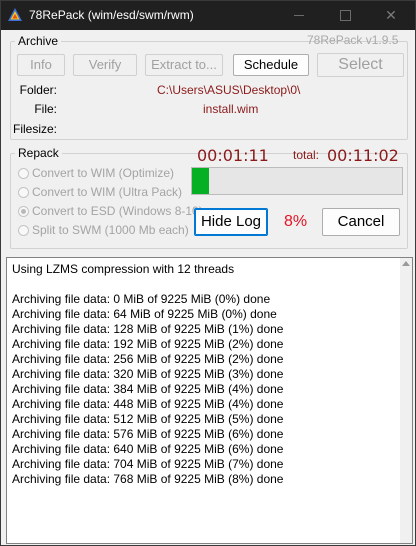  What do you see at coordinates (23, 211) in the screenshot?
I see `radio-button-selected` at bounding box center [23, 211].